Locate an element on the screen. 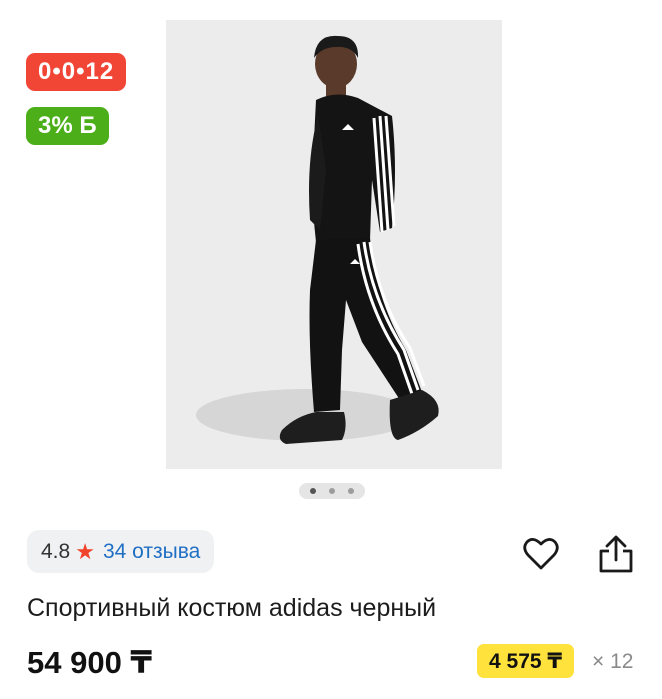  product-title: Спортивный костюм adidas черный is located at coordinates (232, 608).